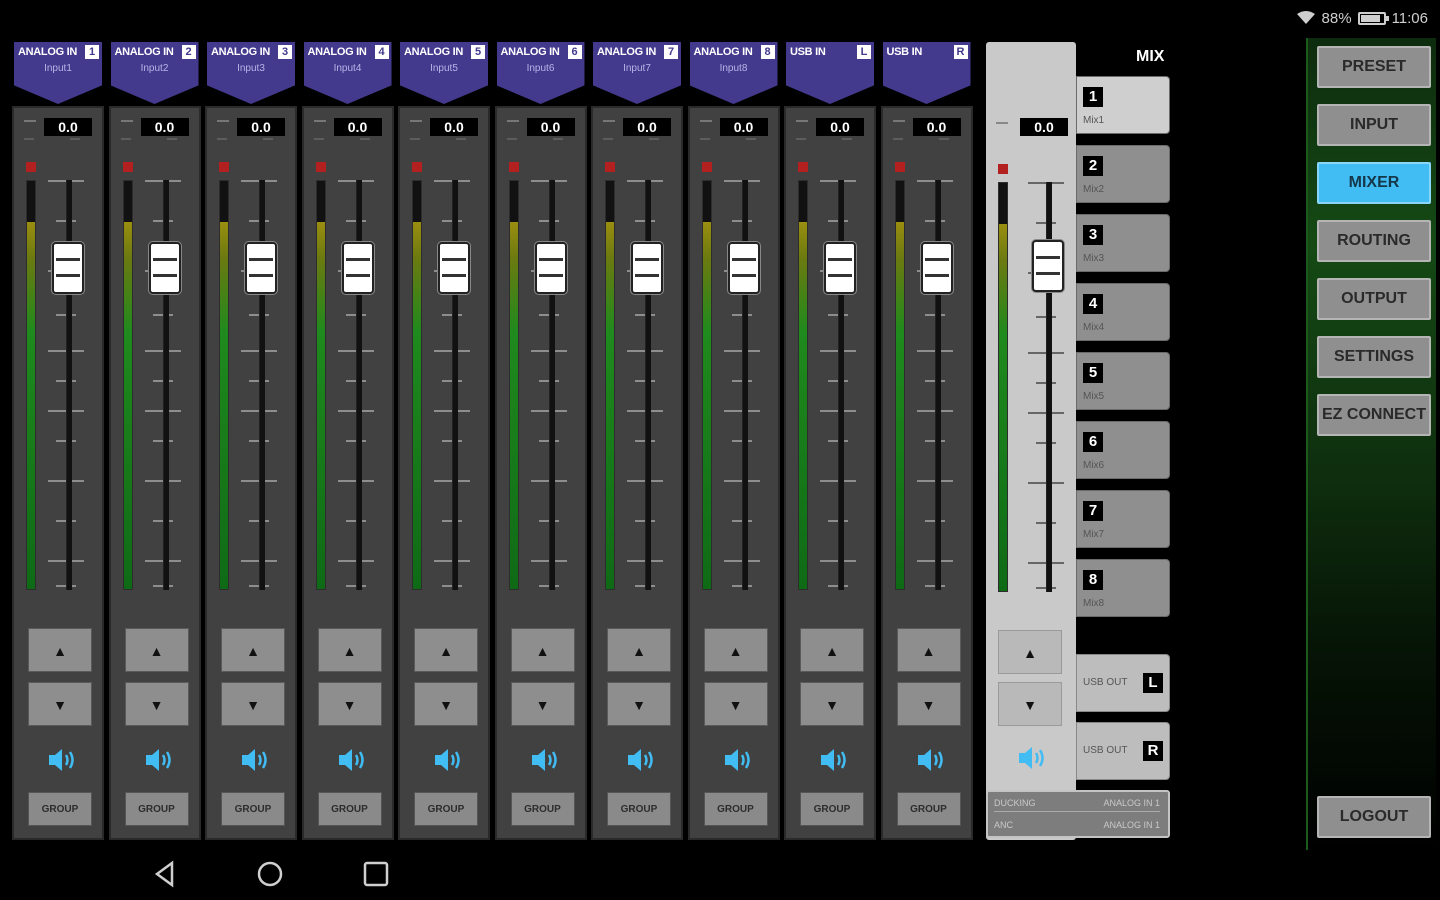 The height and width of the screenshot is (900, 1440). What do you see at coordinates (376, 876) in the screenshot?
I see `recents-icon` at bounding box center [376, 876].